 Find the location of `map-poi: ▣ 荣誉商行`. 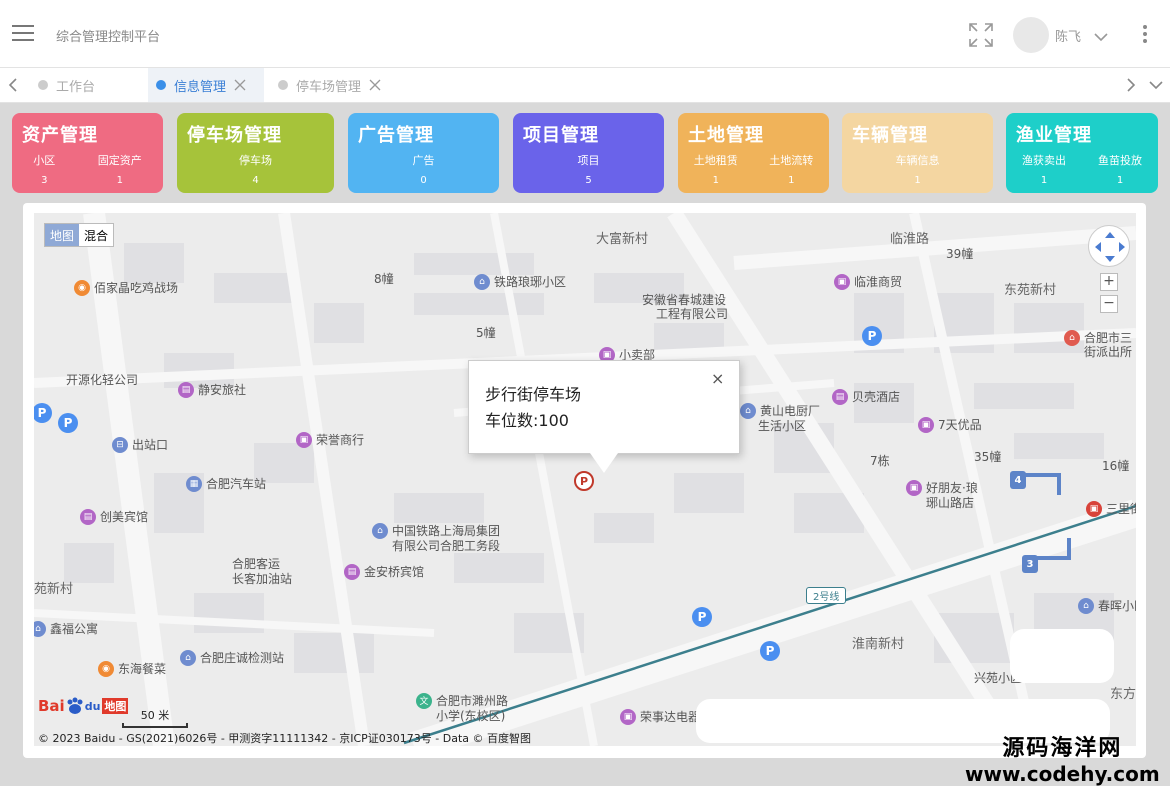

map-poi: ▣ 荣誉商行 is located at coordinates (330, 439).